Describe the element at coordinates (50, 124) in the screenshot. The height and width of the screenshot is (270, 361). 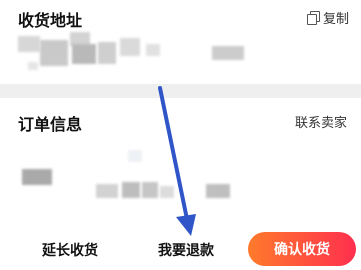
I see `order-info-title: 订单信息` at that location.